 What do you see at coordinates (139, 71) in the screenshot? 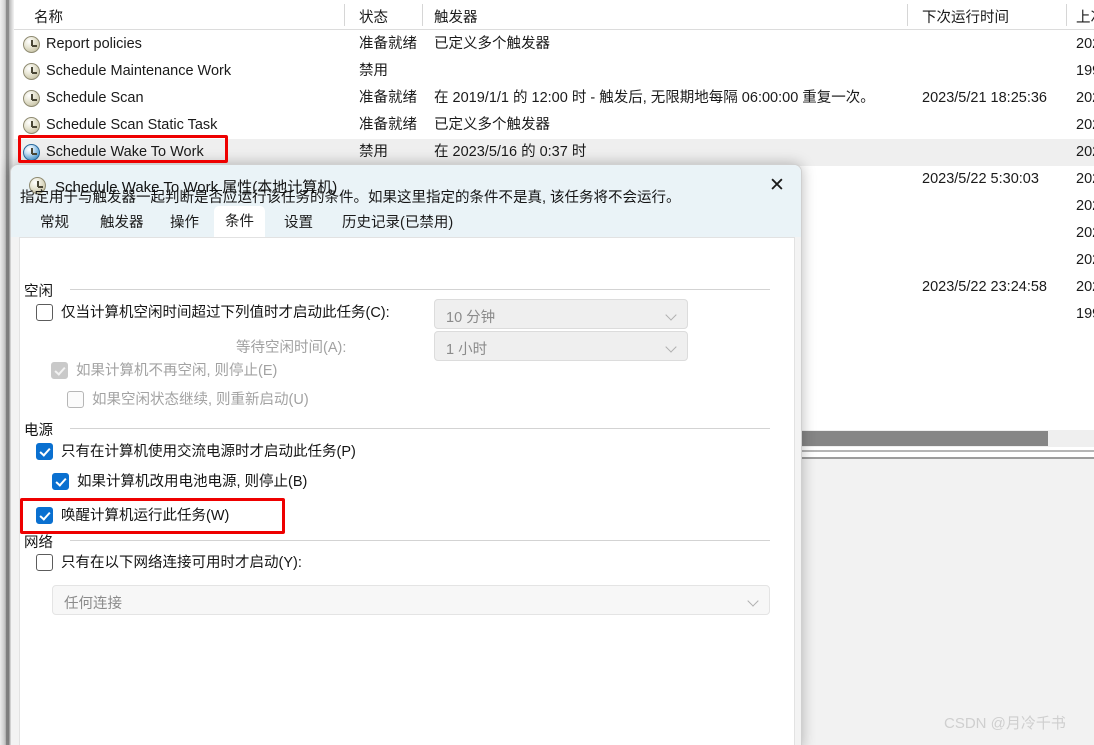
I see `row-name: Schedule Maintenance Work` at bounding box center [139, 71].